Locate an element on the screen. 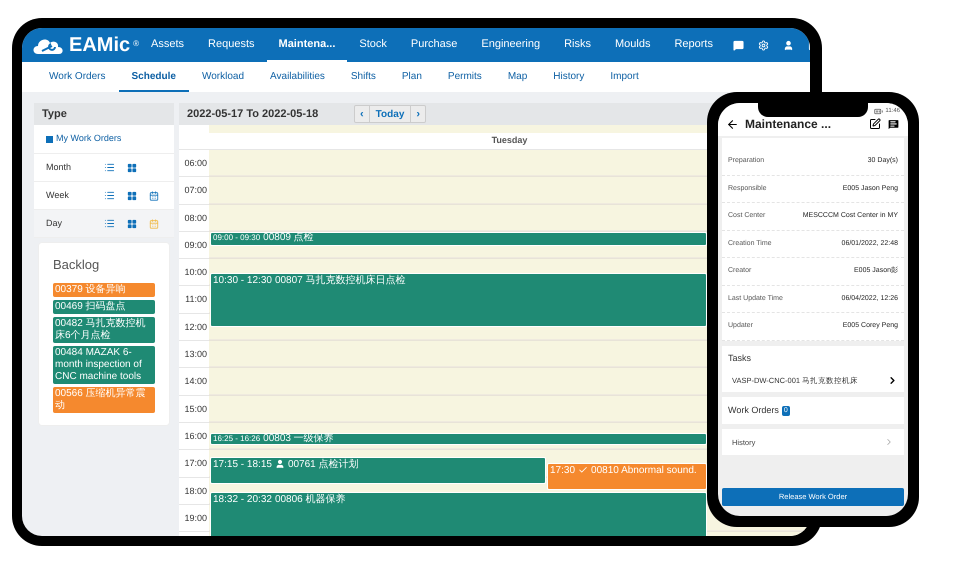 This screenshot has width=955, height=571. hour-label: 10:00 is located at coordinates (195, 272).